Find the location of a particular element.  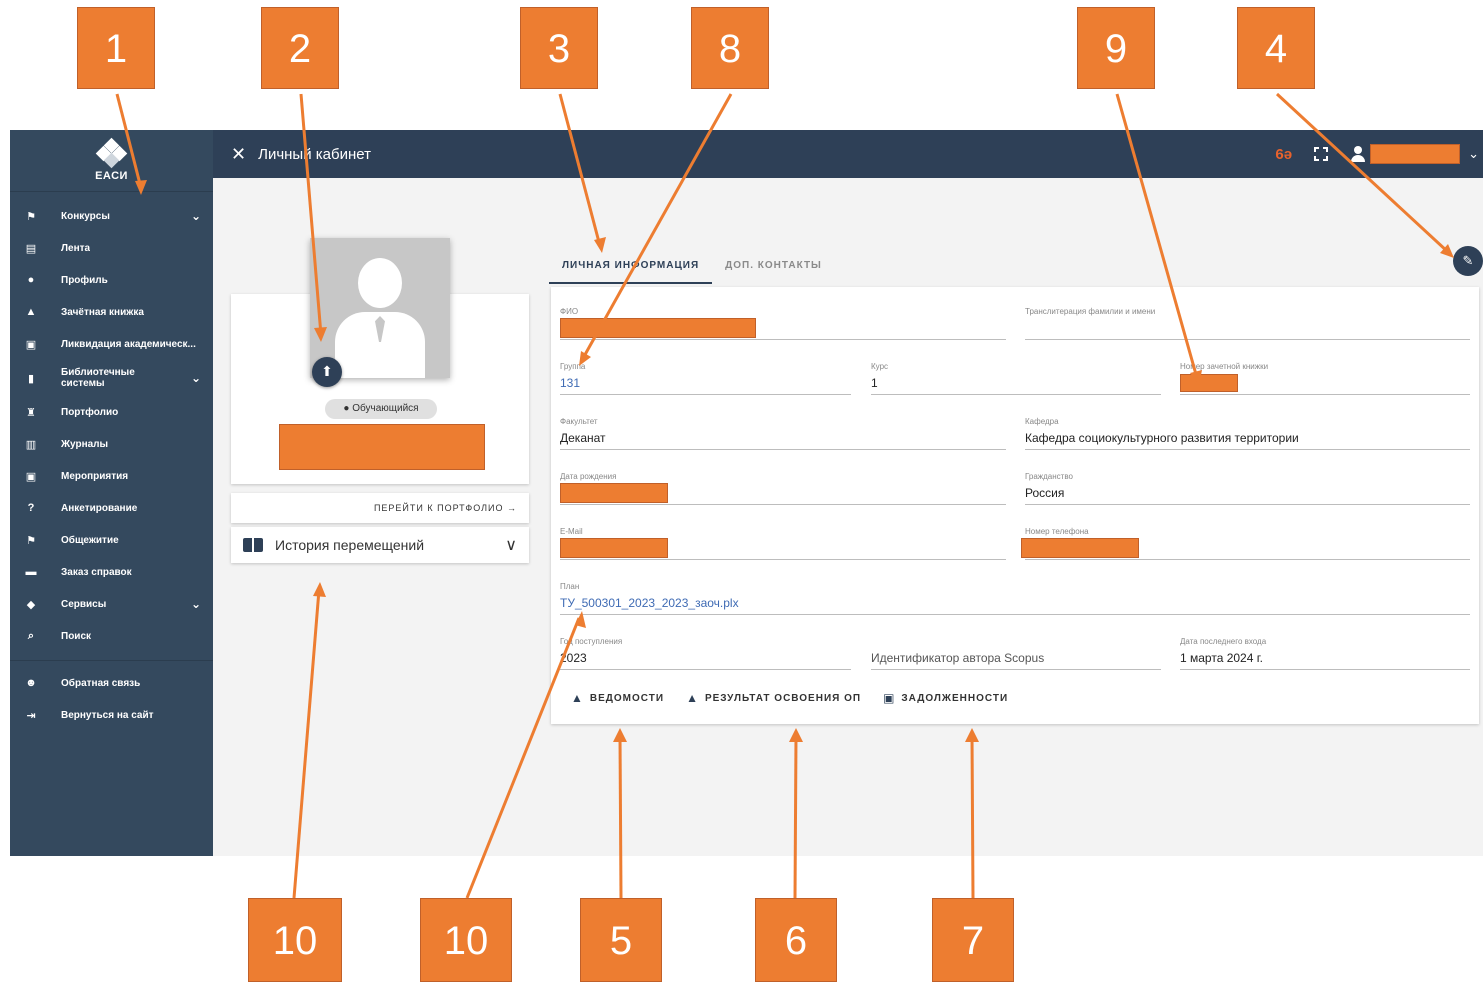

program-results-button: ▲ РЕЗУЛЬТАТ ОСВОЕНИЯ ОП is located at coordinates (773, 698).